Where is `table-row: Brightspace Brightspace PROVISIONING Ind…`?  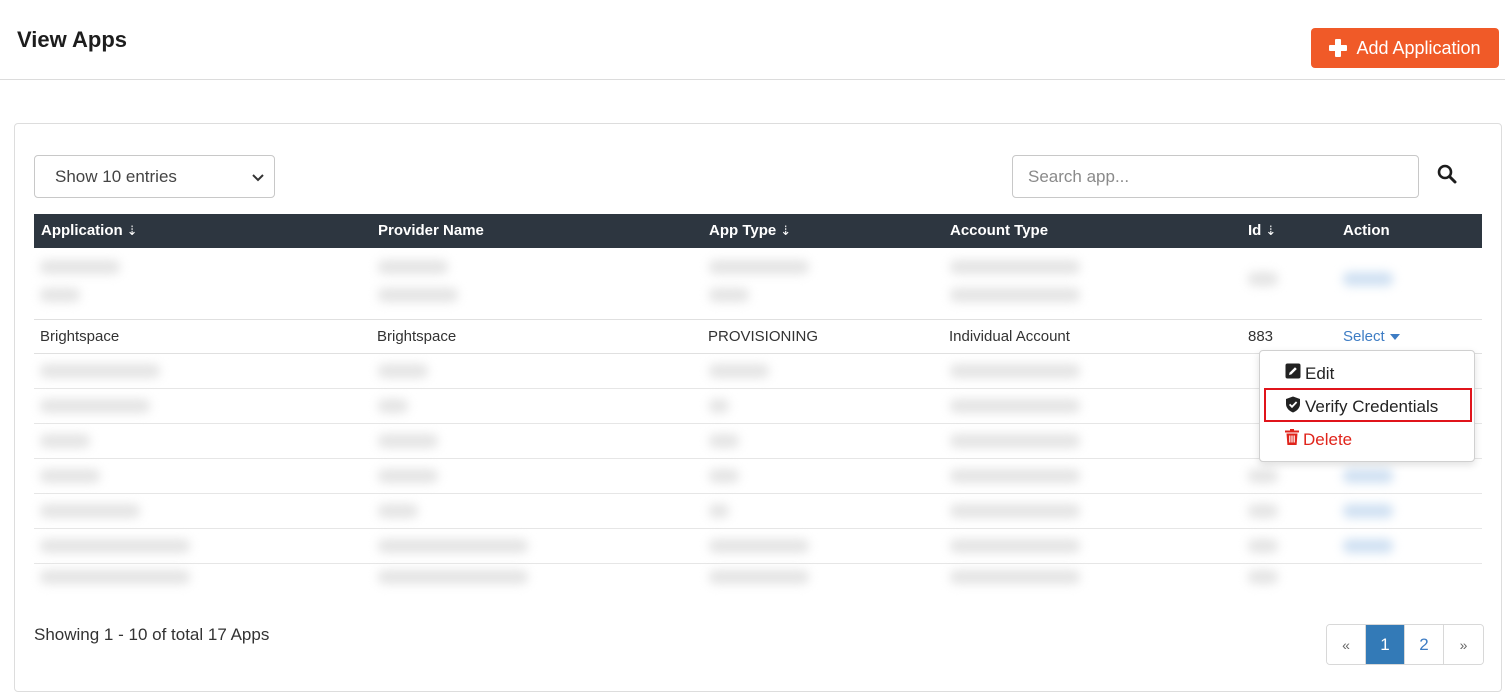 table-row: Brightspace Brightspace PROVISIONING Ind… is located at coordinates (758, 336).